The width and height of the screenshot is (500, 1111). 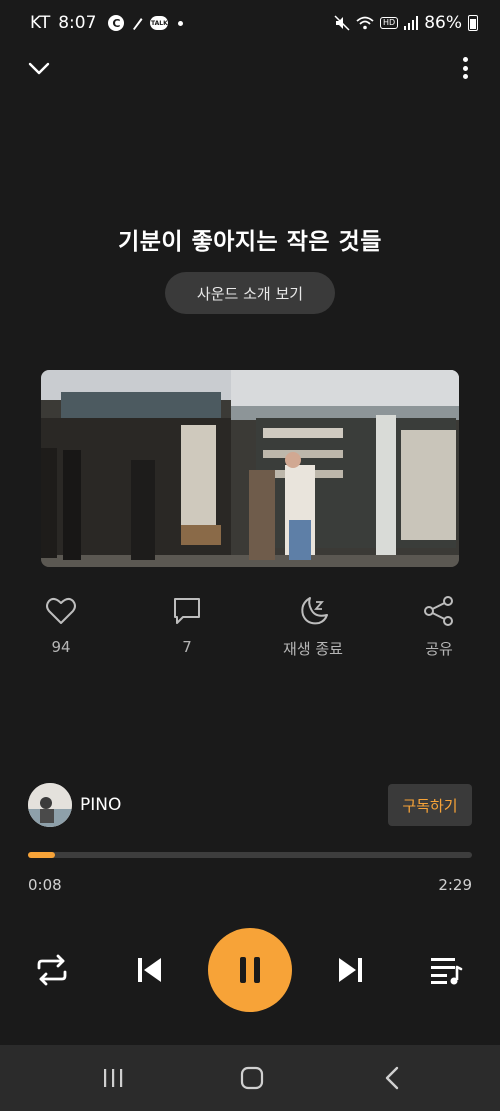 I want to click on status-right: HD 86%, so click(x=406, y=23).